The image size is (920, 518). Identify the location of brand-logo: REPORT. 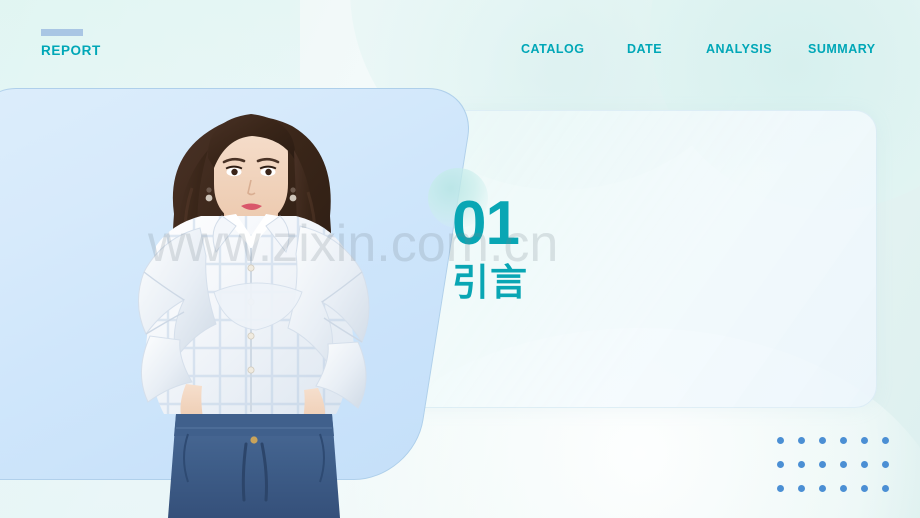
(71, 43).